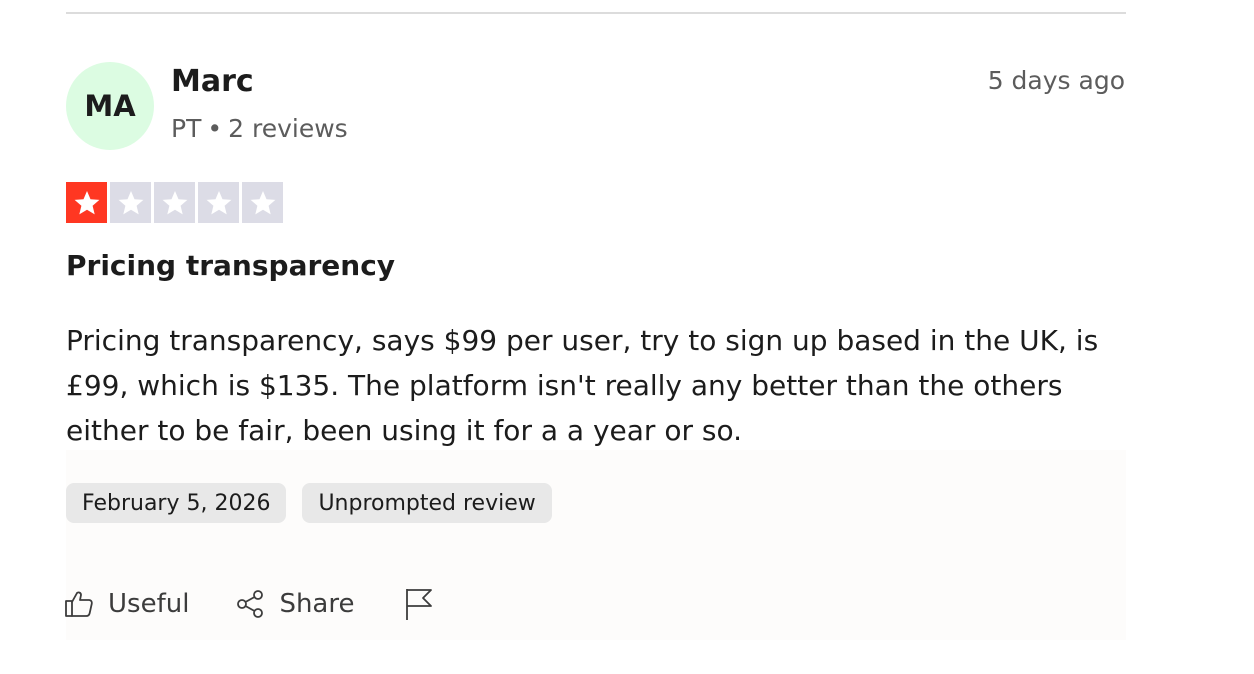  I want to click on avatar-initials: MA, so click(110, 106).